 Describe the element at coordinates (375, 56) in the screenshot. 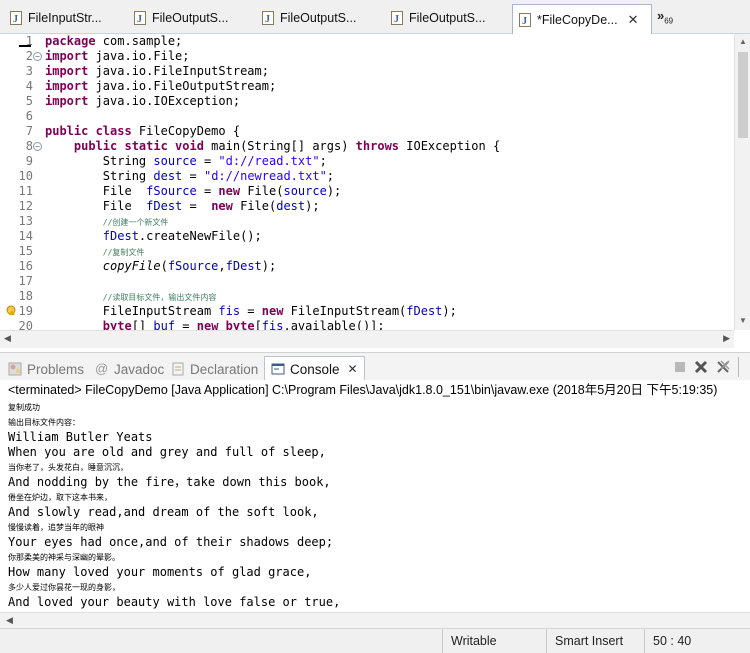

I see `code-line: 2− import java.io.File;` at that location.